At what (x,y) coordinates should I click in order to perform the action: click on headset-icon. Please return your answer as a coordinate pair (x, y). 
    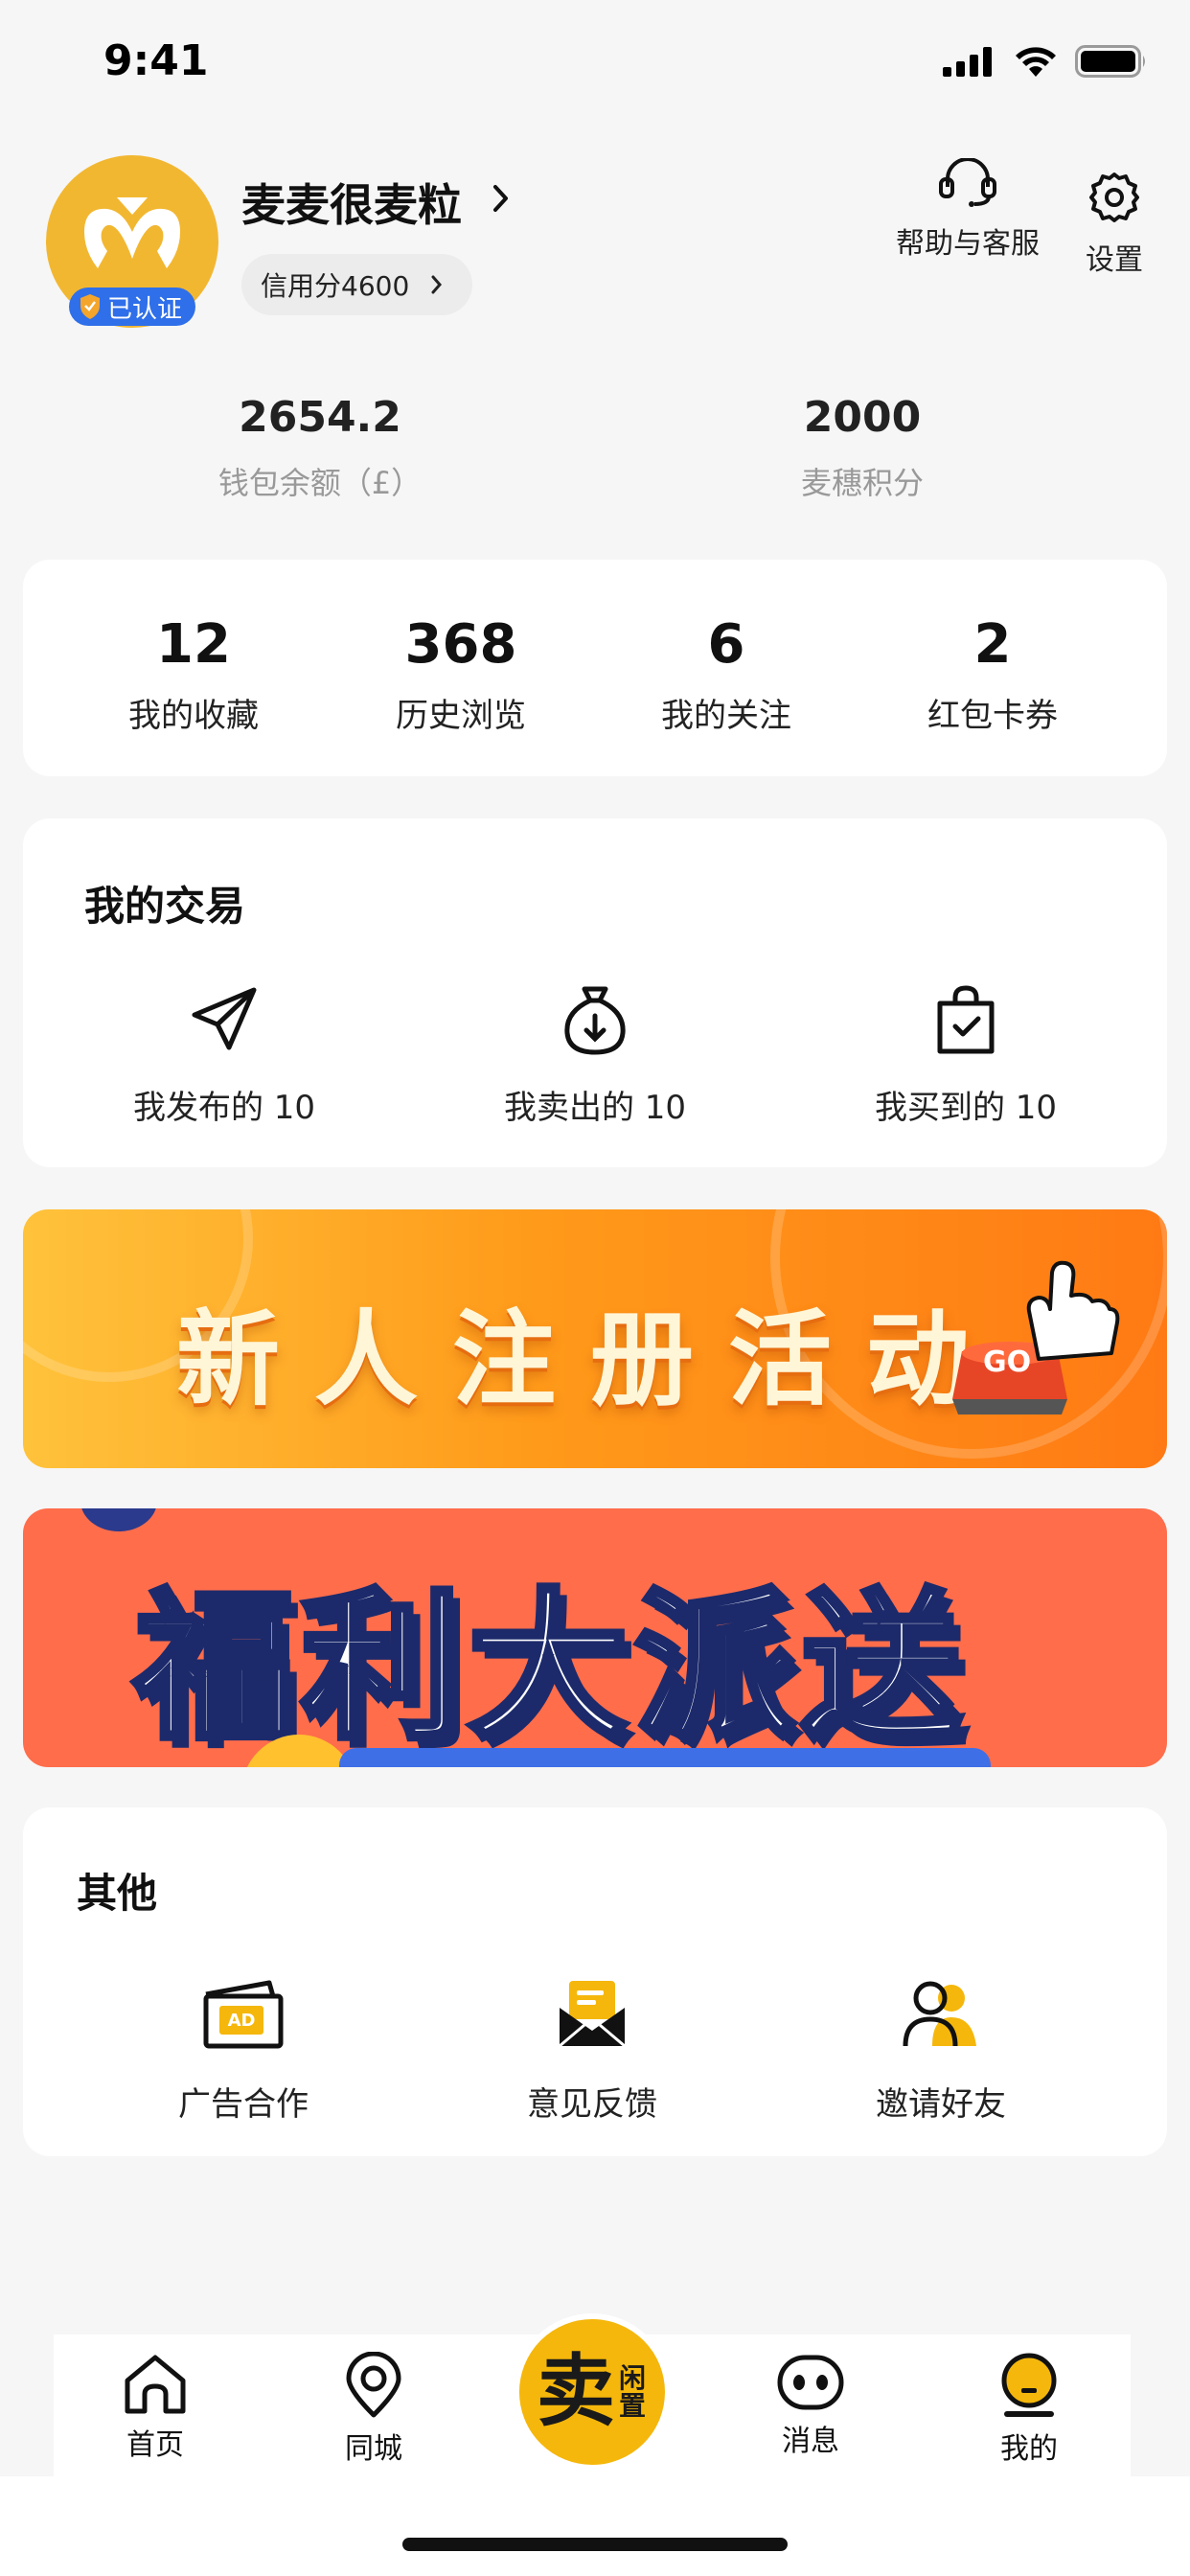
    Looking at the image, I should click on (968, 182).